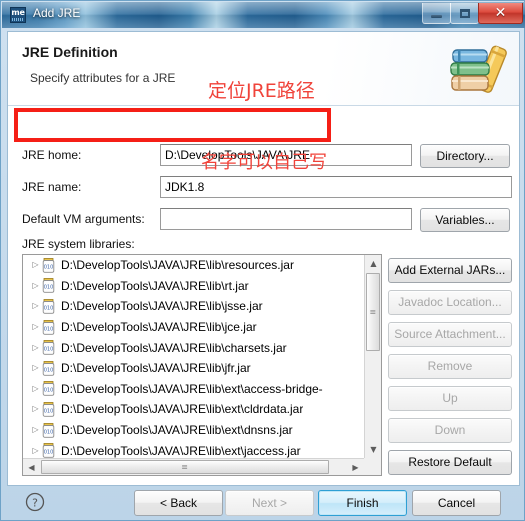 This screenshot has width=525, height=521. I want to click on library-path-label: D:\DevelopTools\JAVA\JRE\lib\jfr.jar, so click(156, 368).